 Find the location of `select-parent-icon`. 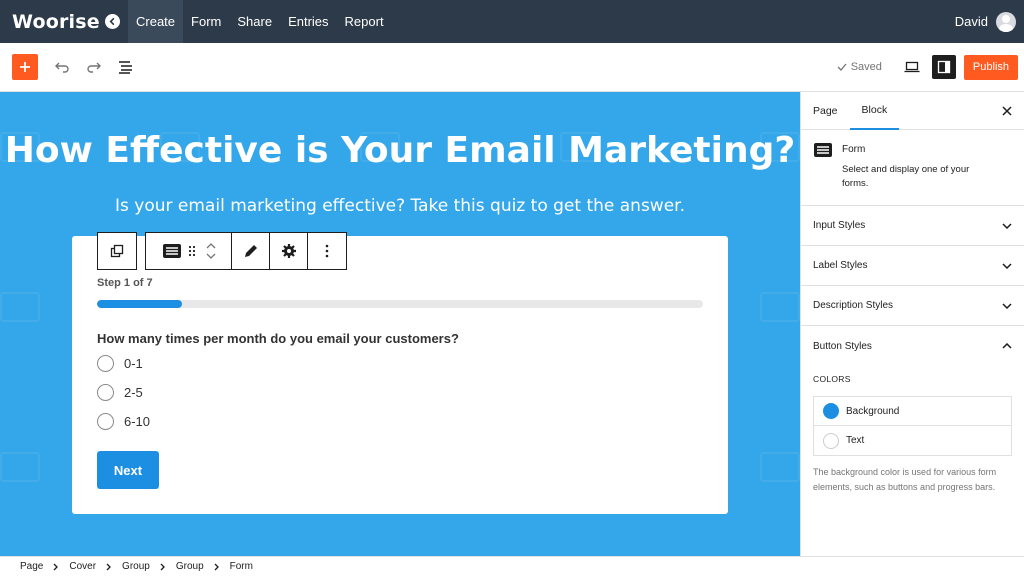

select-parent-icon is located at coordinates (117, 251).